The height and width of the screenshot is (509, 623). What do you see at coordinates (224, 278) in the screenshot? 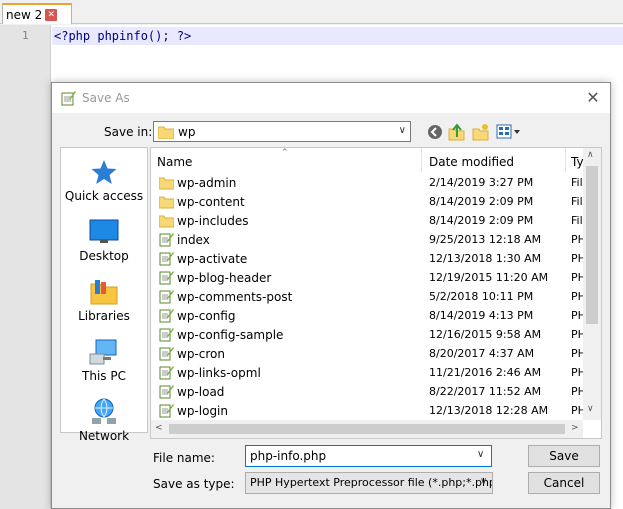
I see `file-name: wp-blog-header` at bounding box center [224, 278].